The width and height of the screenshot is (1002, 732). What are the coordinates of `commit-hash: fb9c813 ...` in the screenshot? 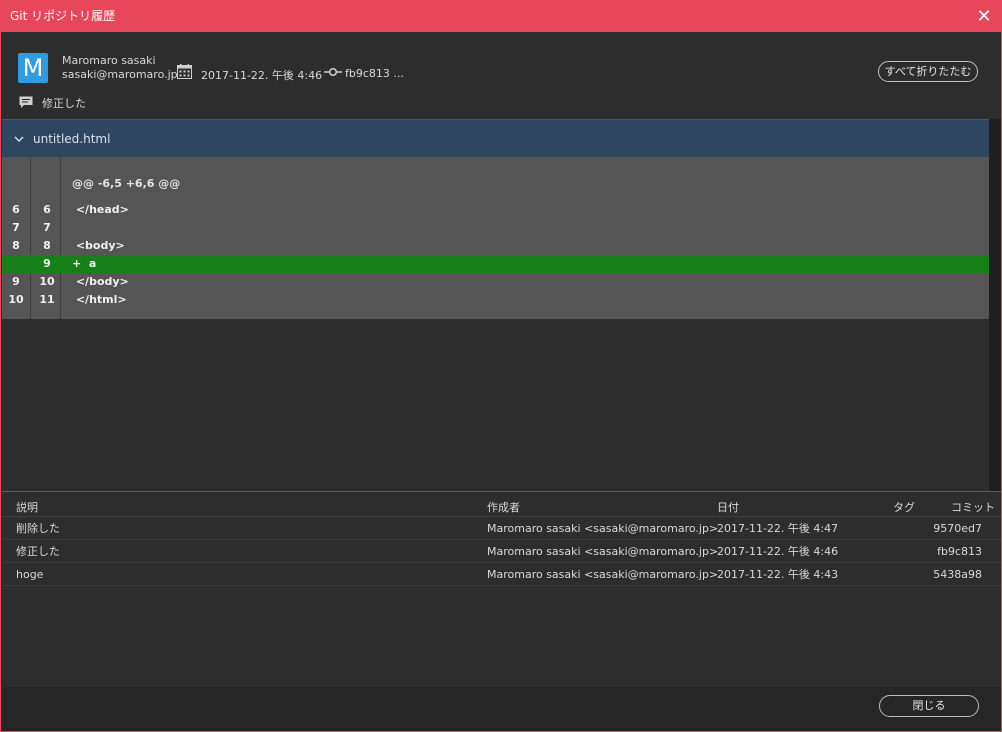 It's located at (374, 73).